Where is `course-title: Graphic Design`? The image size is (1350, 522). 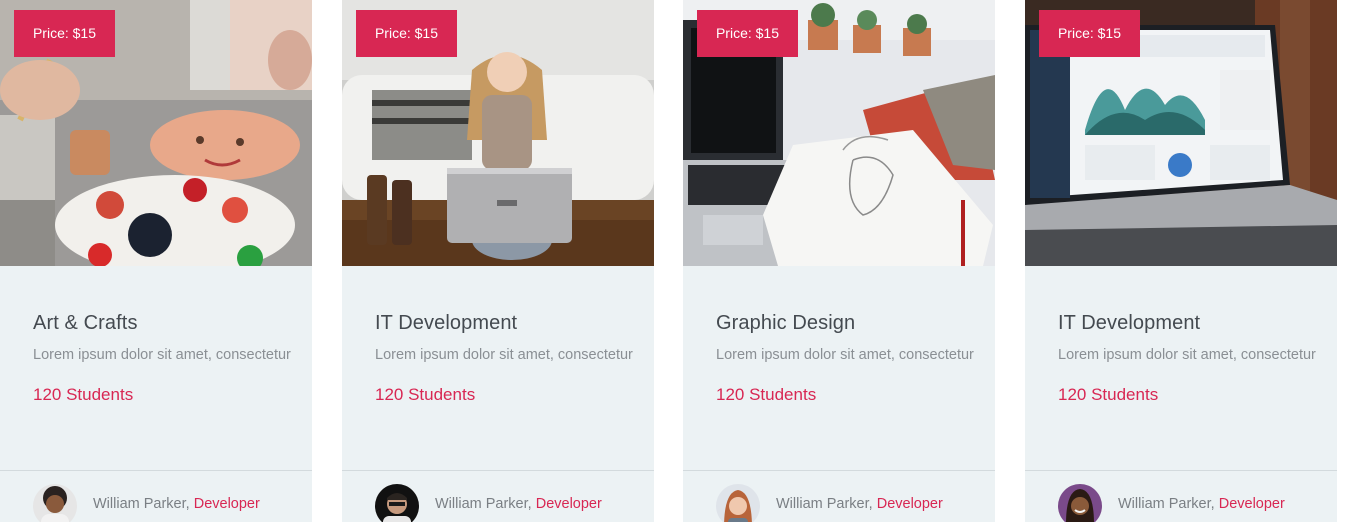
course-title: Graphic Design is located at coordinates (846, 323).